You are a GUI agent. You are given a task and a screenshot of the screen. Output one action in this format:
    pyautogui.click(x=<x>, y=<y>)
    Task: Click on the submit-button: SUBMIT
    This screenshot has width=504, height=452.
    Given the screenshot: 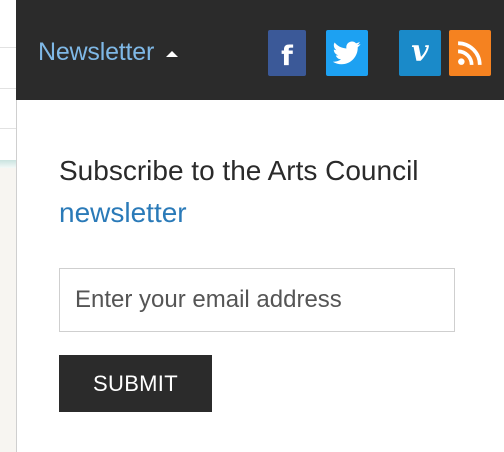 What is the action you would take?
    pyautogui.click(x=135, y=383)
    